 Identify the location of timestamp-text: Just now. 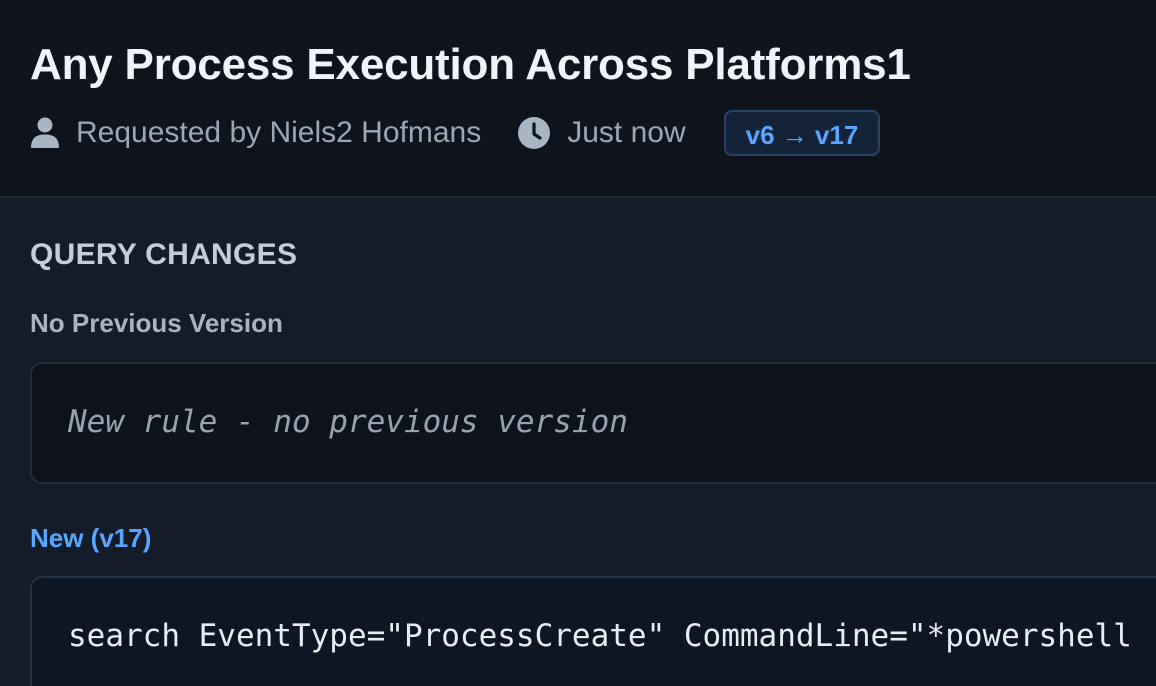
(626, 132).